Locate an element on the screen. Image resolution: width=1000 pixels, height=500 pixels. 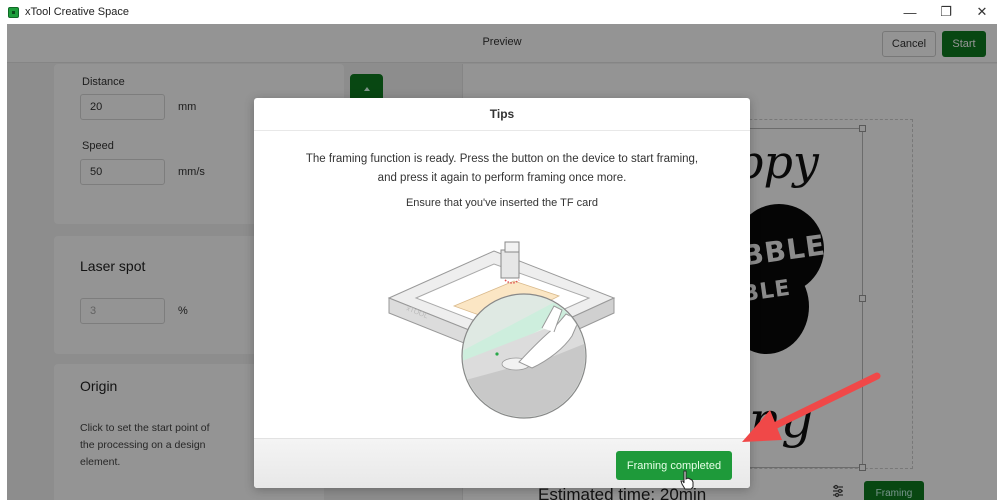
dialog-note: Ensure that you've inserted the TF card is located at coordinates (502, 203).